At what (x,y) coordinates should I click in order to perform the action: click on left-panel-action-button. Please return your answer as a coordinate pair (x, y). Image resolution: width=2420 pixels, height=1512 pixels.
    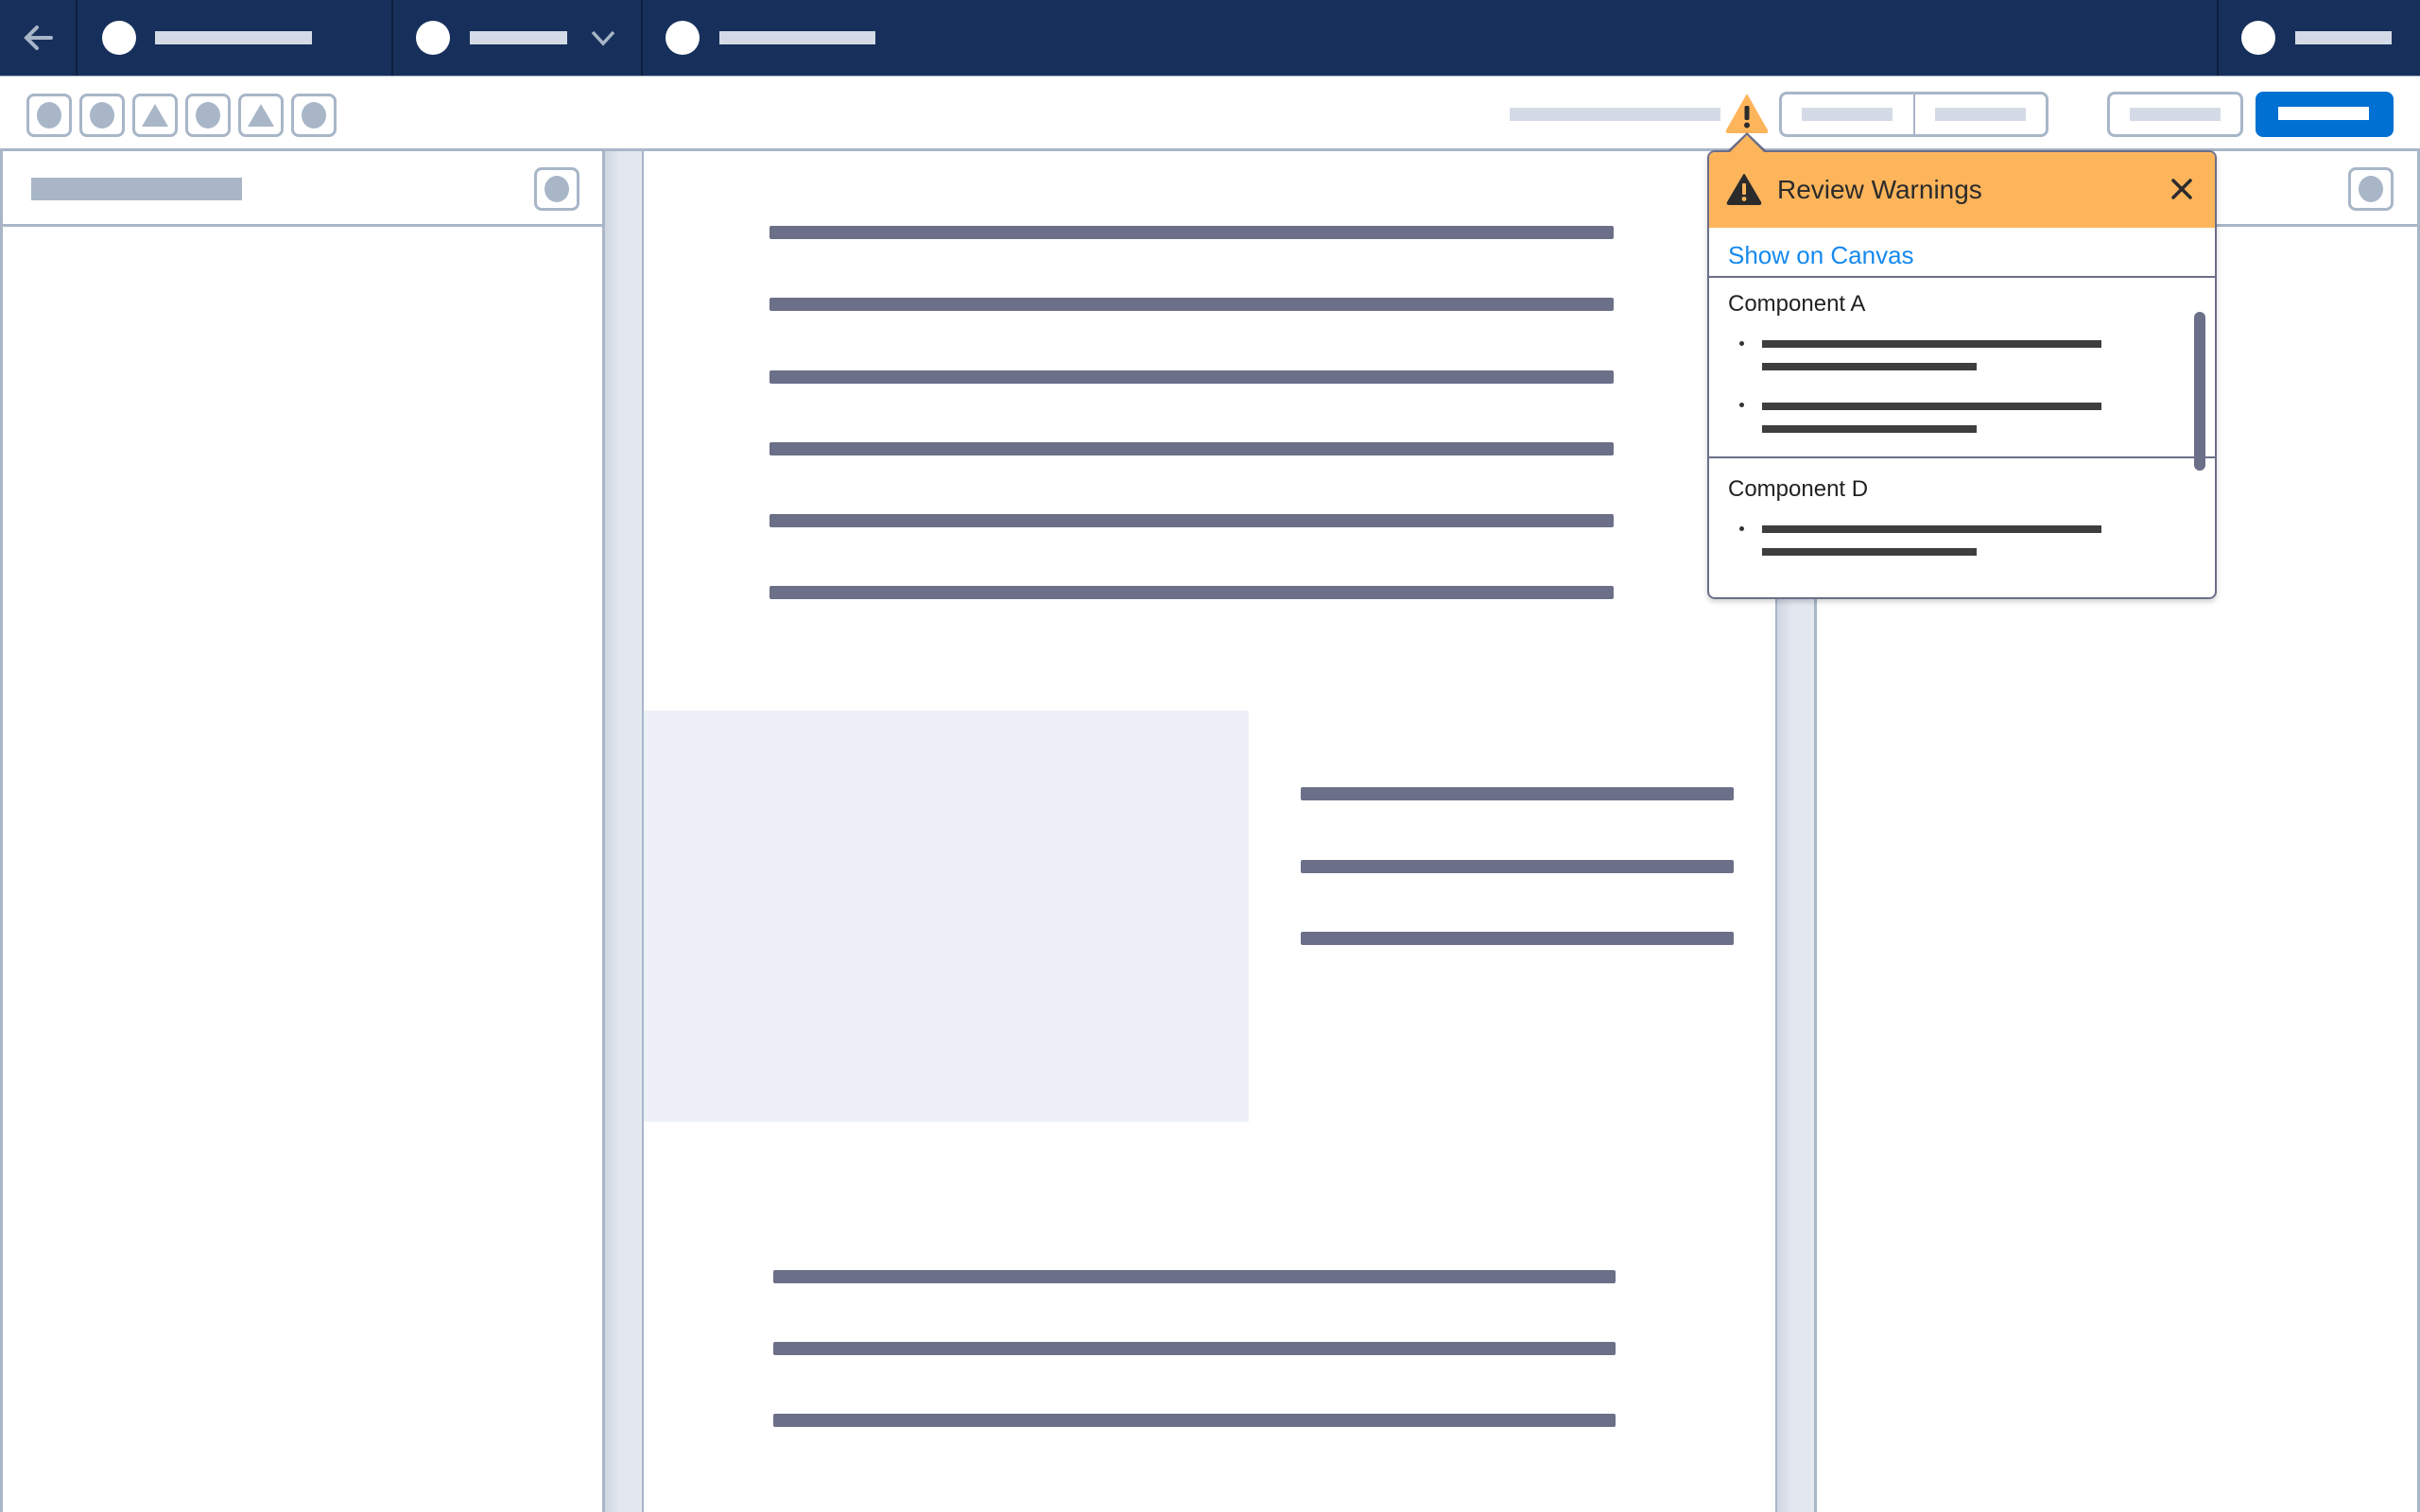
    Looking at the image, I should click on (557, 189).